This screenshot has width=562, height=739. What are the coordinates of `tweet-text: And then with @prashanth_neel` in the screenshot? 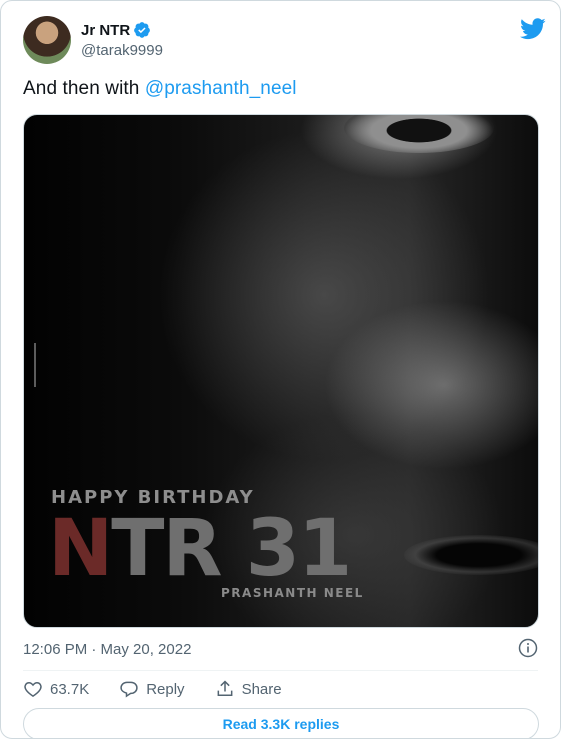 It's located at (160, 89).